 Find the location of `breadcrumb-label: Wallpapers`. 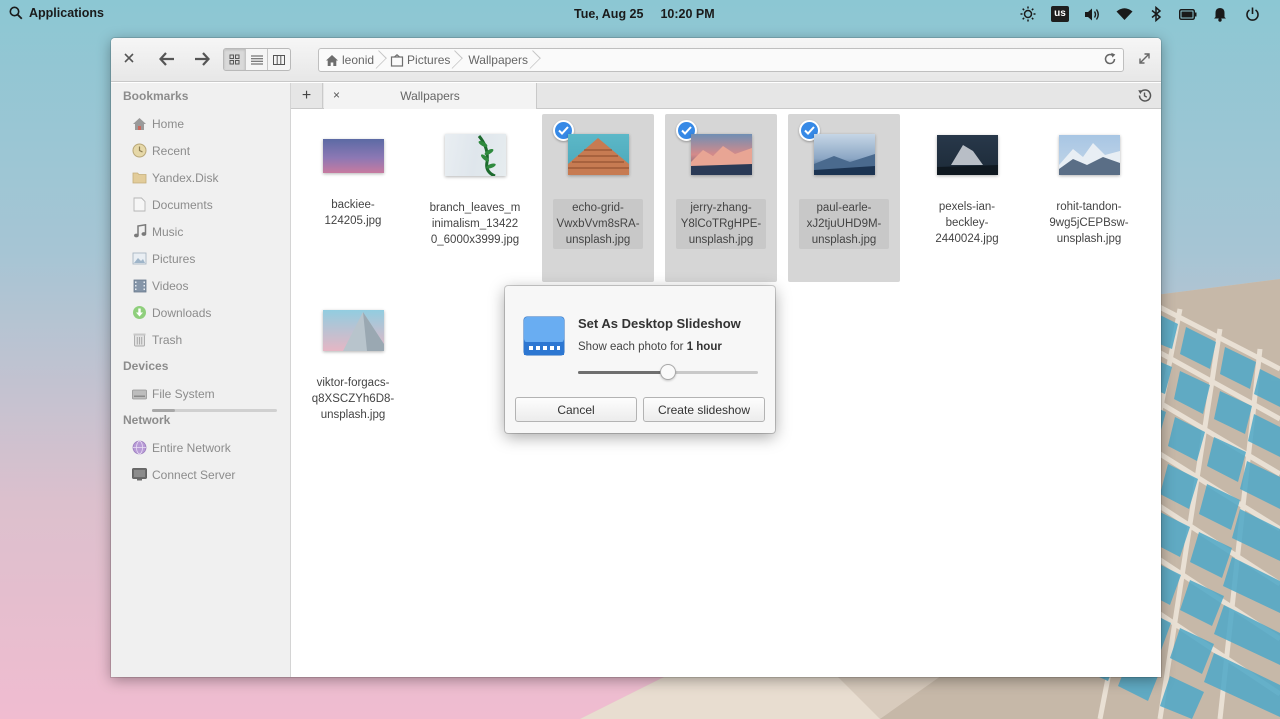

breadcrumb-label: Wallpapers is located at coordinates (498, 60).